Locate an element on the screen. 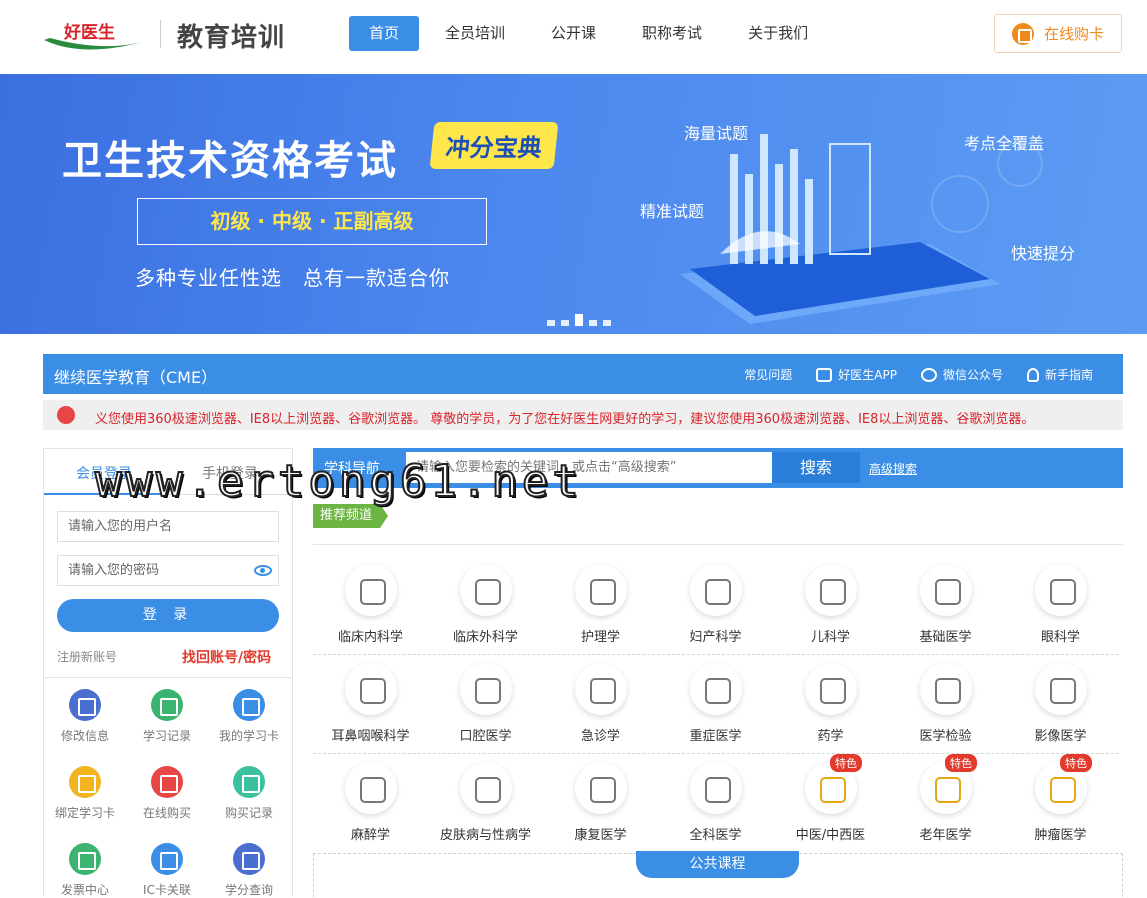 The height and width of the screenshot is (898, 1147). subject-item: 妇产科学 is located at coordinates (715, 604).